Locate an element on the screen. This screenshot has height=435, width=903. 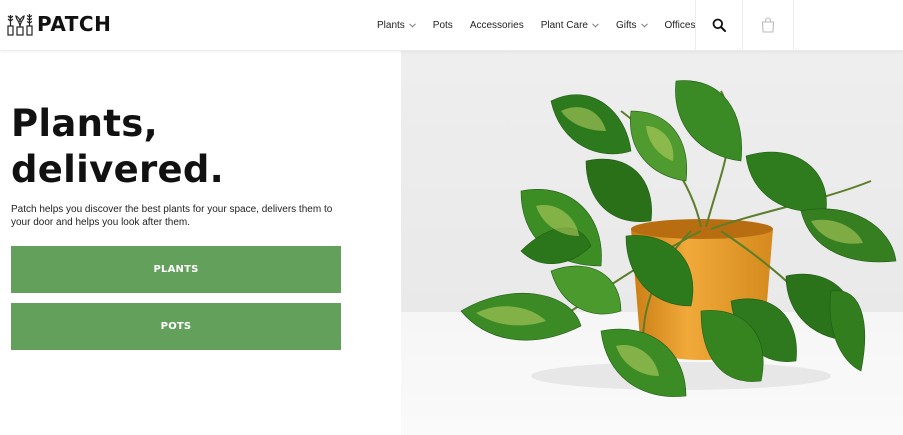
nav-item-label: Plant Care is located at coordinates (564, 25).